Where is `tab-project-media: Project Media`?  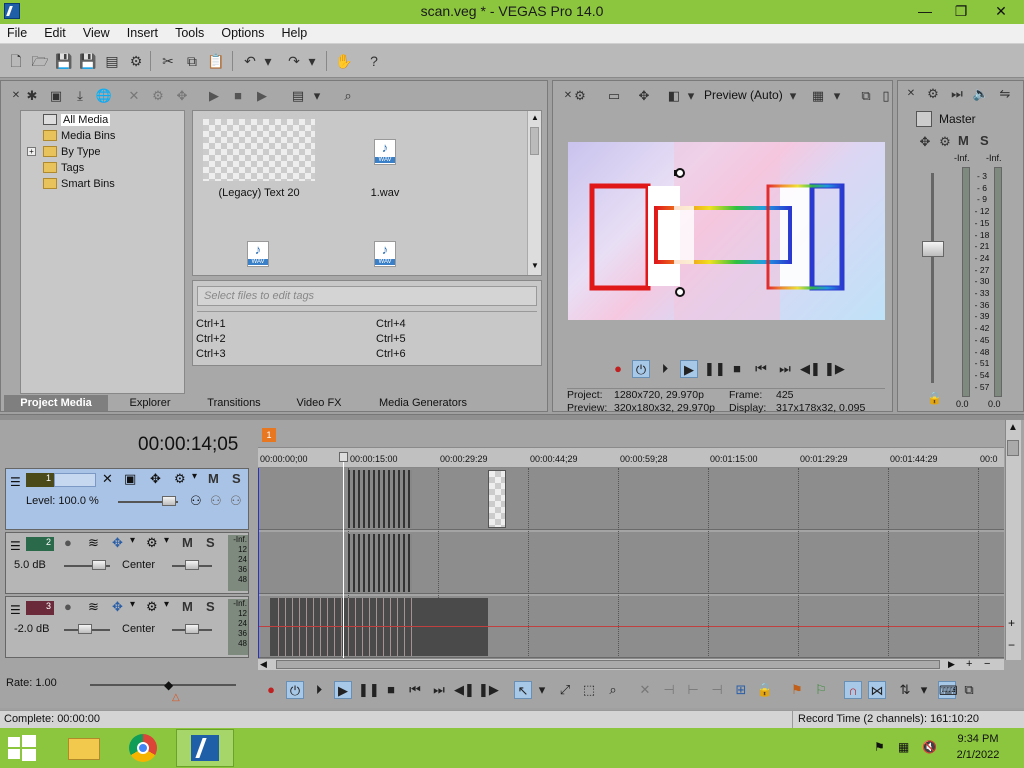
tab-project-media: Project Media is located at coordinates (56, 403).